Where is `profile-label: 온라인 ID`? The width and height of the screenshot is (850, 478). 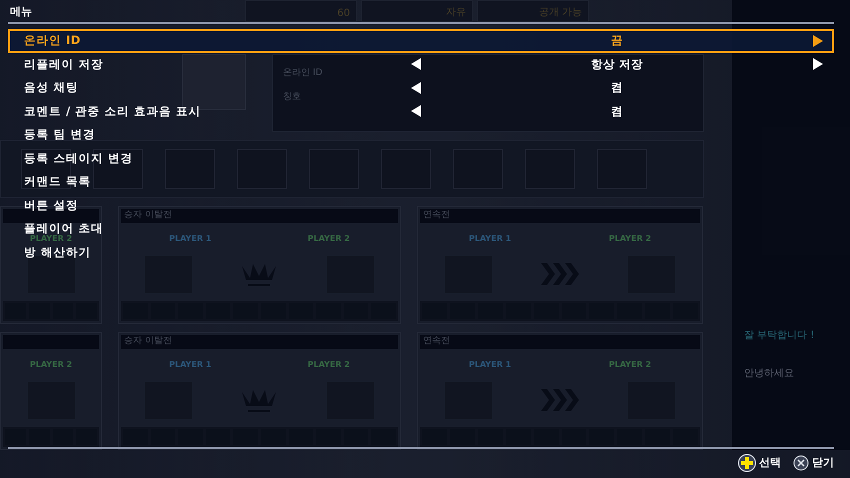 profile-label: 온라인 ID is located at coordinates (302, 73).